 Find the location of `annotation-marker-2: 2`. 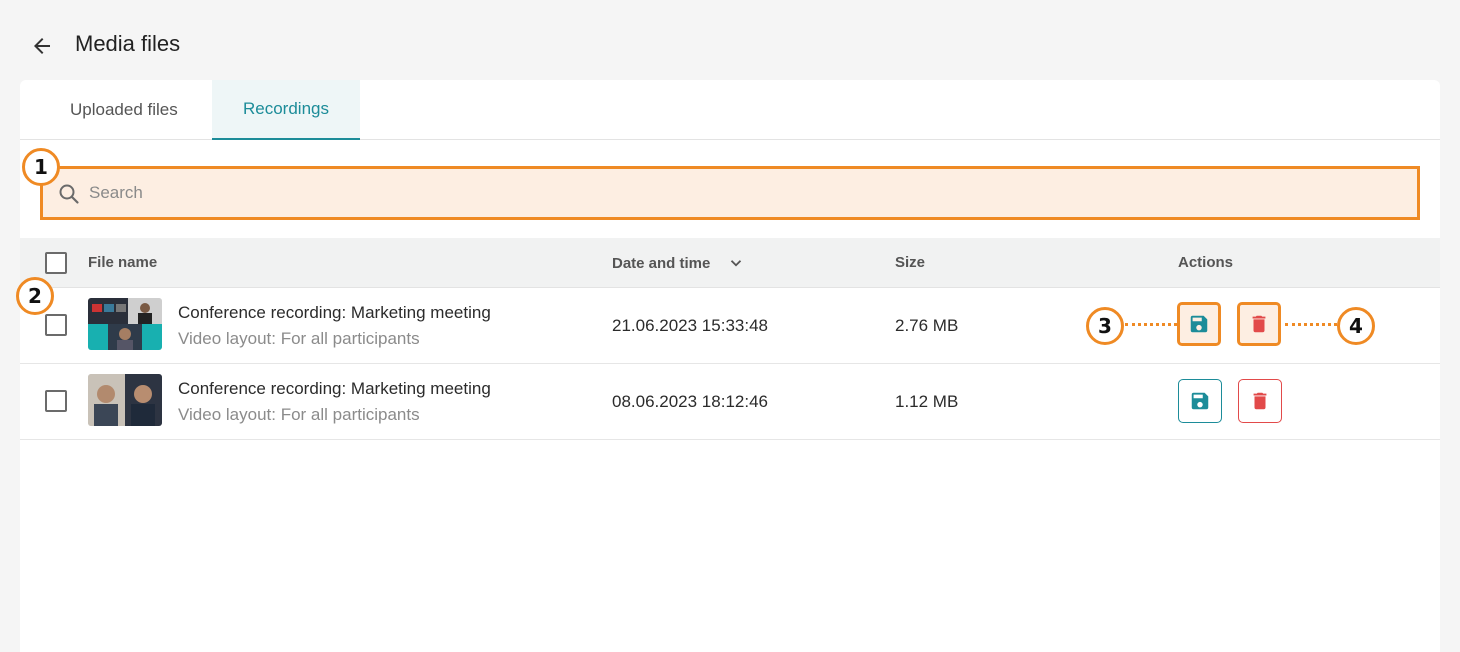

annotation-marker-2: 2 is located at coordinates (35, 296).